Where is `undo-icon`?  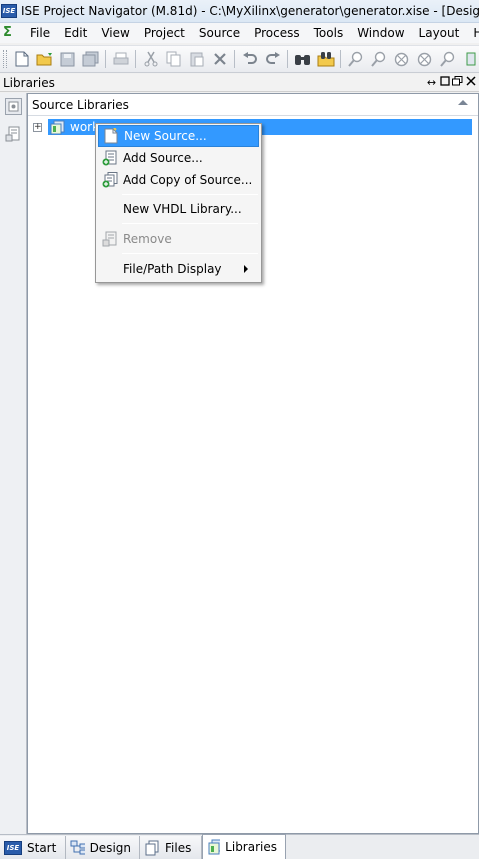 undo-icon is located at coordinates (249, 59).